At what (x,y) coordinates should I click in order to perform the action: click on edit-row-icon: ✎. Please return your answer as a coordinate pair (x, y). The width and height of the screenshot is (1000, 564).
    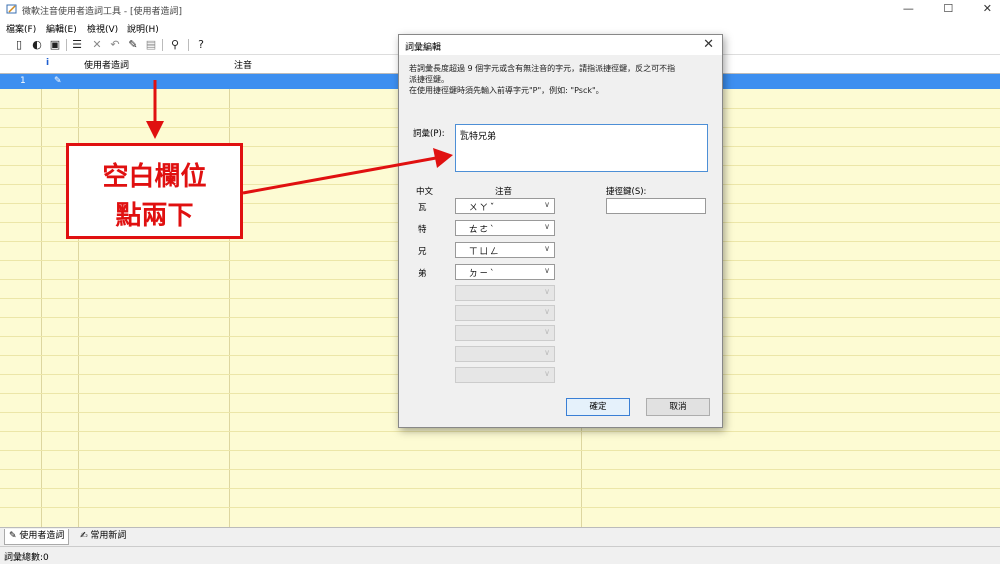
    Looking at the image, I should click on (58, 81).